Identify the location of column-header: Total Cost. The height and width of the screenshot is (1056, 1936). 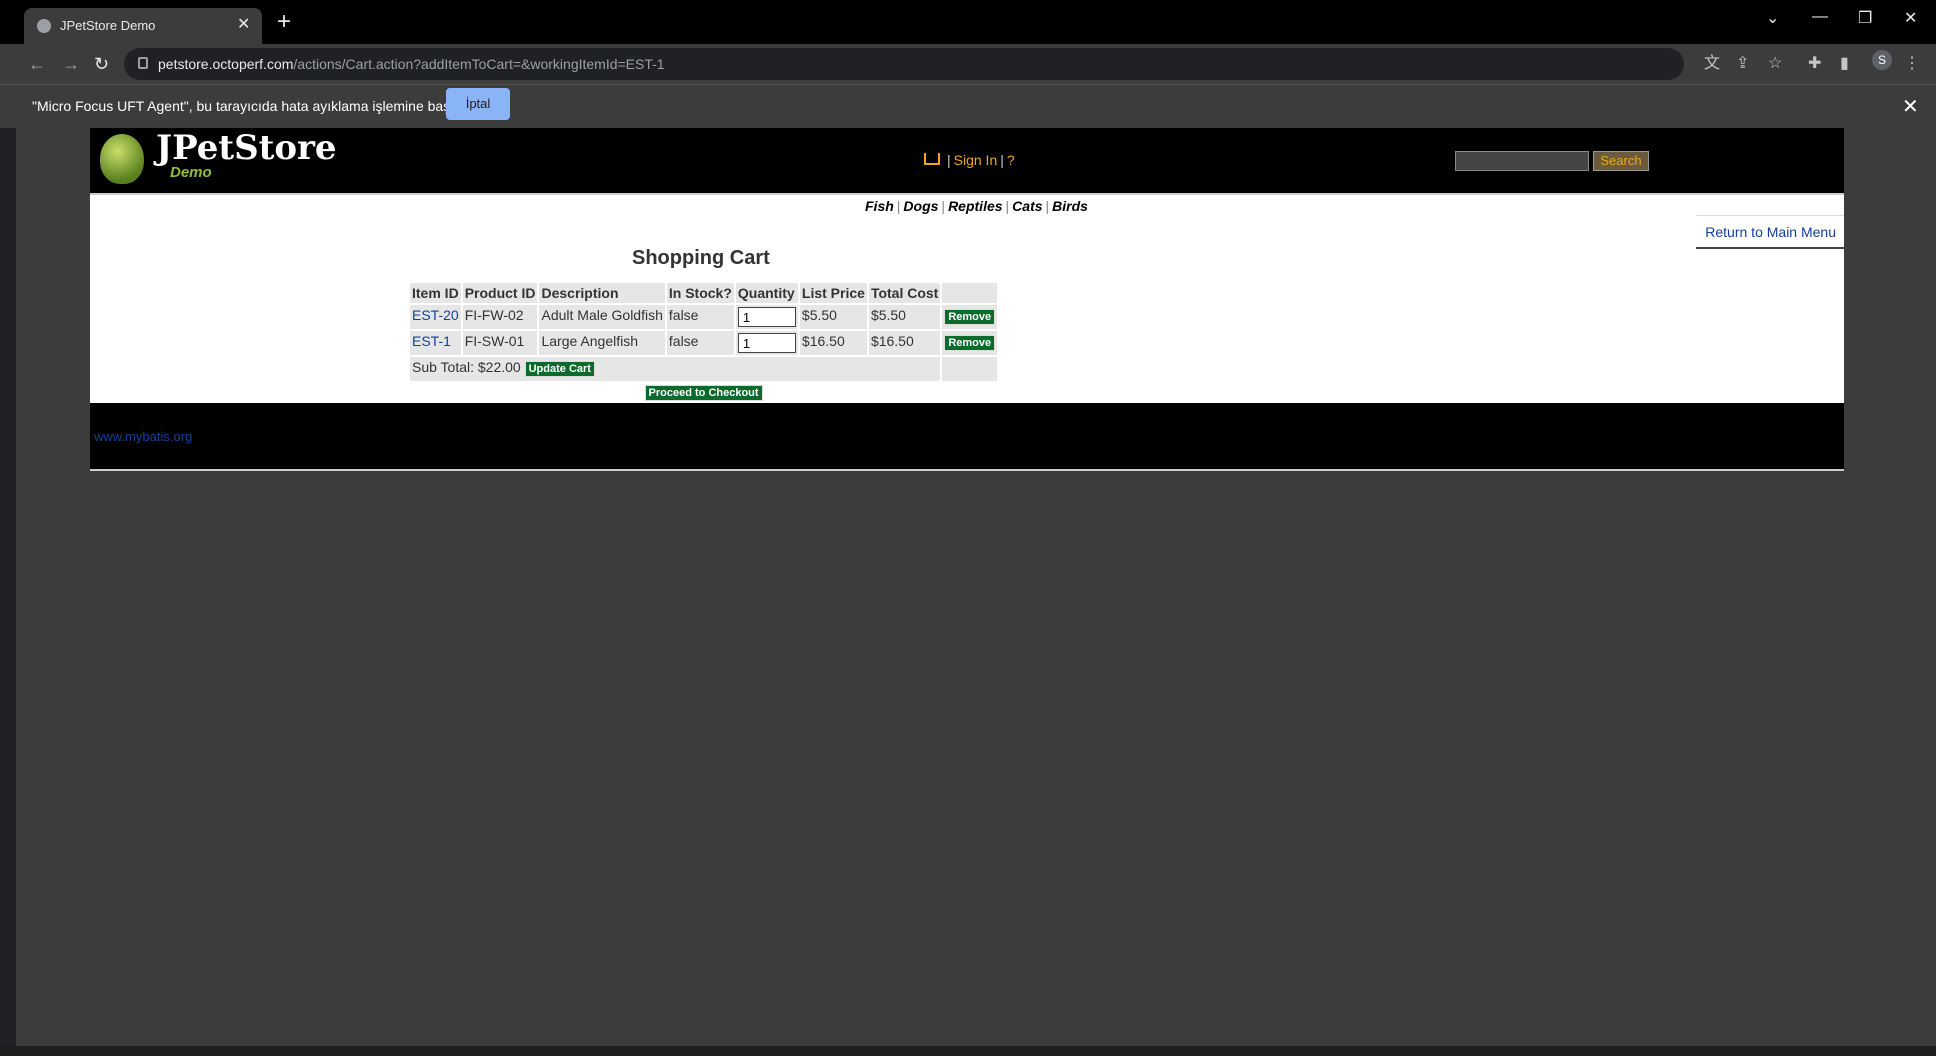
(904, 293).